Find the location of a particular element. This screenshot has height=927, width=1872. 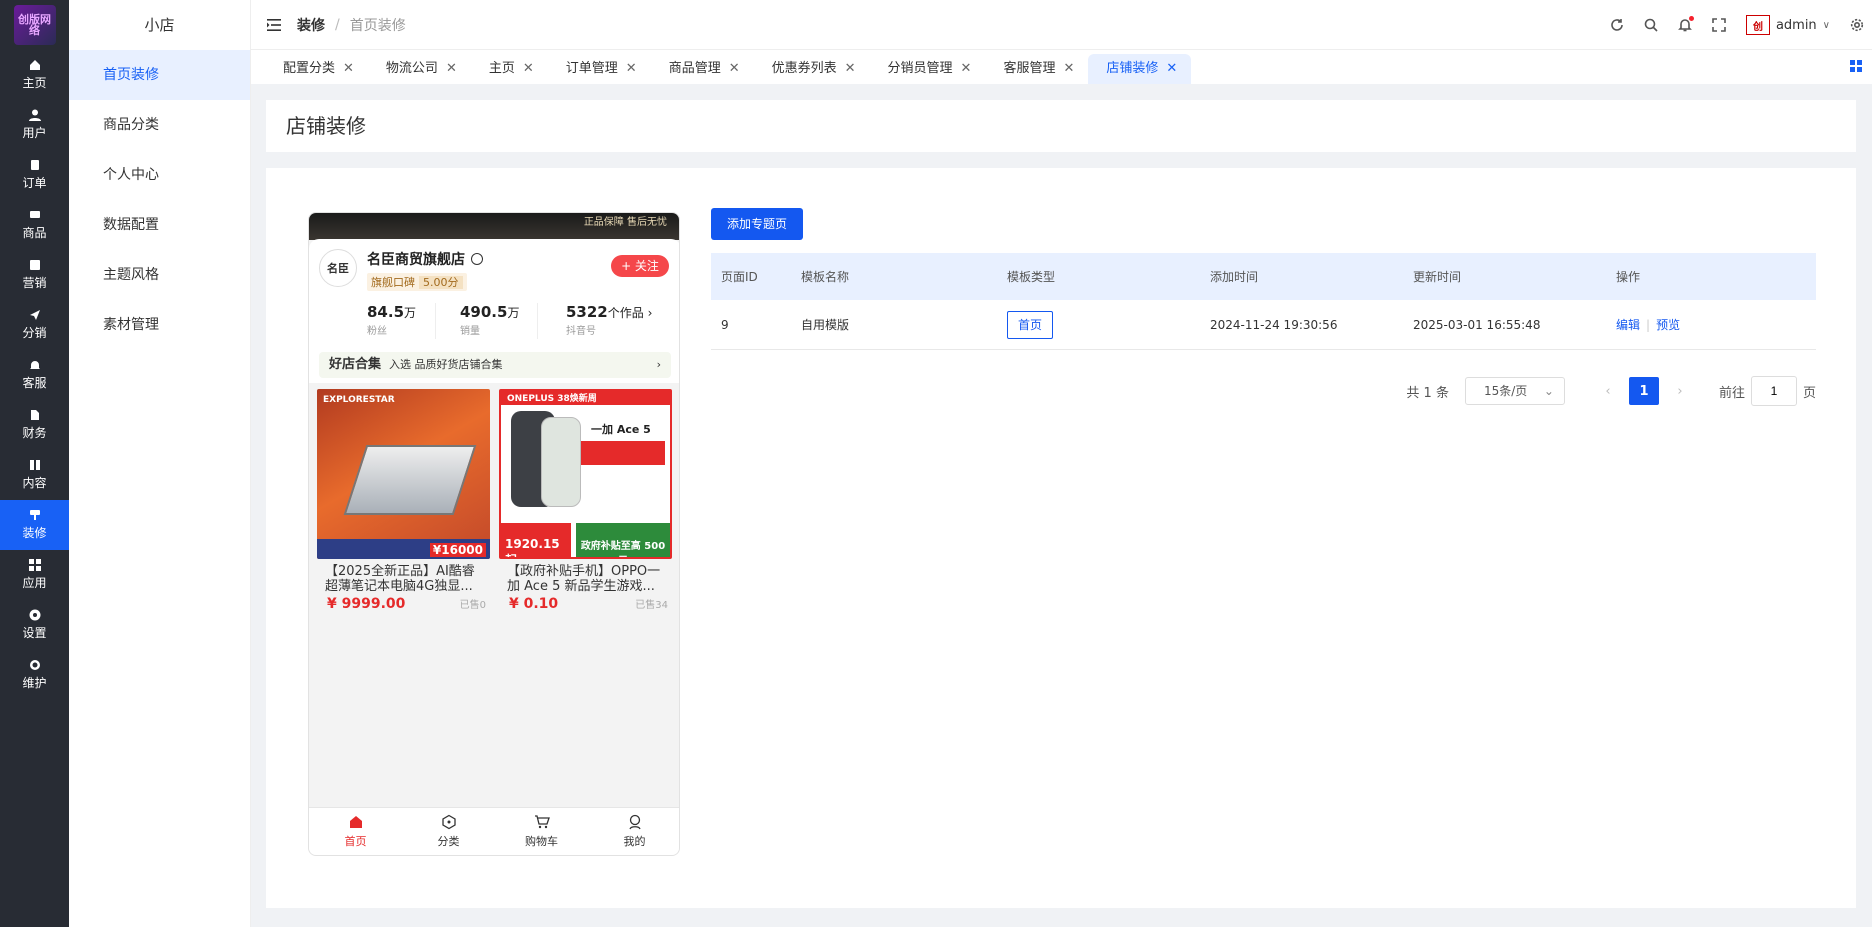

tab: 店铺装修 ✕ is located at coordinates (1140, 69).